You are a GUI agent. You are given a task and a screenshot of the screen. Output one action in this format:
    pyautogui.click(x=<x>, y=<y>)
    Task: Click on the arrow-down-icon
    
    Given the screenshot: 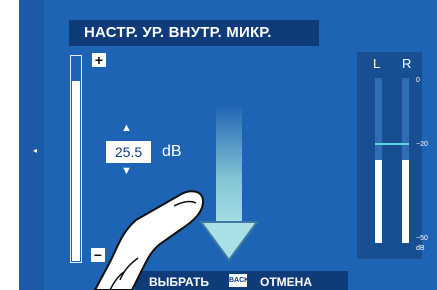 What is the action you would take?
    pyautogui.click(x=229, y=183)
    